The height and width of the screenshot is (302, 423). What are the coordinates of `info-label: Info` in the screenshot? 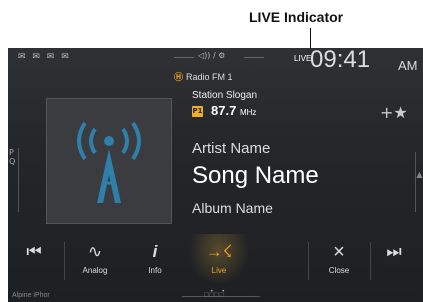 It's located at (155, 270).